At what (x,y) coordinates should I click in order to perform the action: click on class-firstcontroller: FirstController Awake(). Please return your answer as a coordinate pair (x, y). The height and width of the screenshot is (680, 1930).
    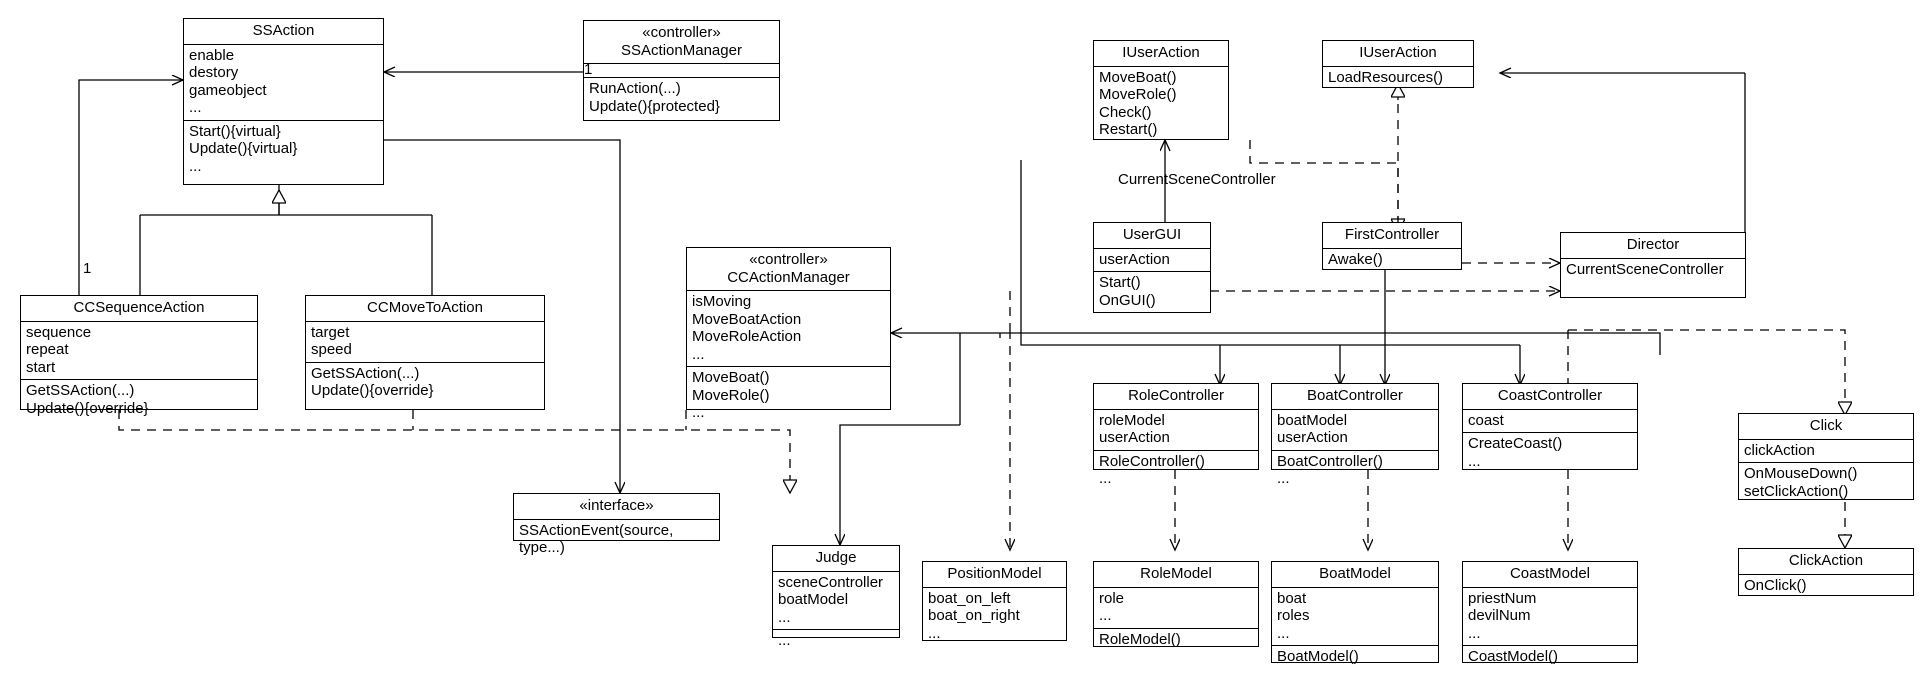
    Looking at the image, I should click on (1392, 246).